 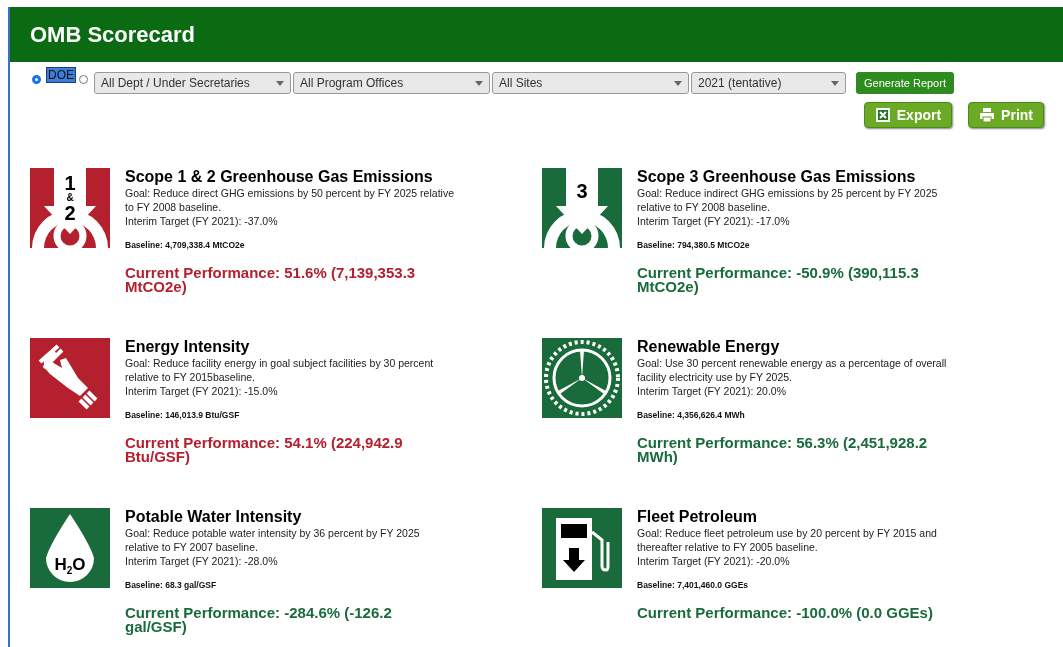 What do you see at coordinates (698, 517) in the screenshot?
I see `metric-title: Fleet Petroleum` at bounding box center [698, 517].